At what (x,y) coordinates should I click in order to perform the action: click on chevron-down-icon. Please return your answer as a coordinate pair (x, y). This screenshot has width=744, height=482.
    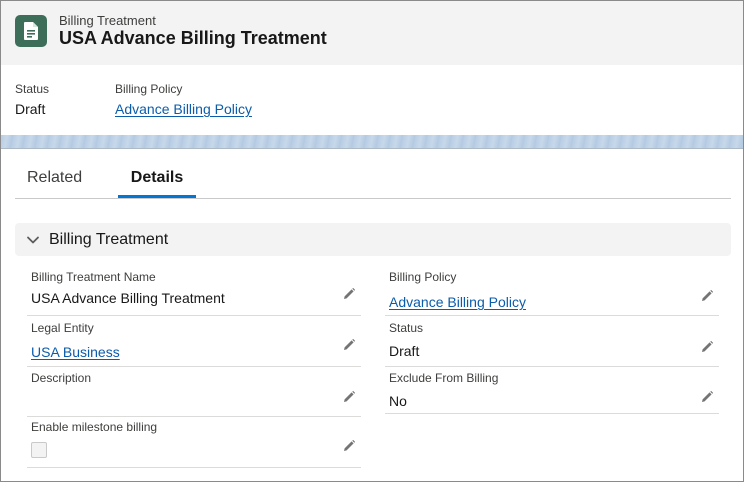
    Looking at the image, I should click on (33, 240).